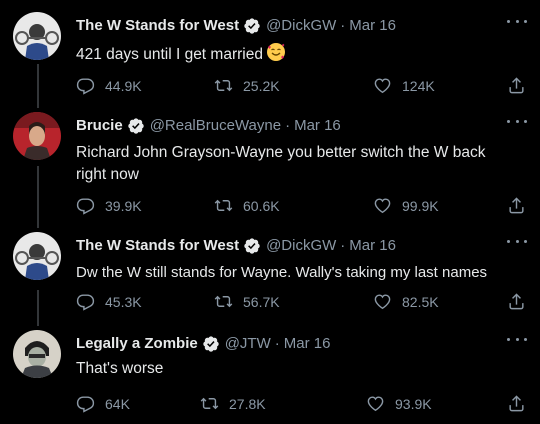  Describe the element at coordinates (261, 301) in the screenshot. I see `retweet-count: 56.7K` at that location.